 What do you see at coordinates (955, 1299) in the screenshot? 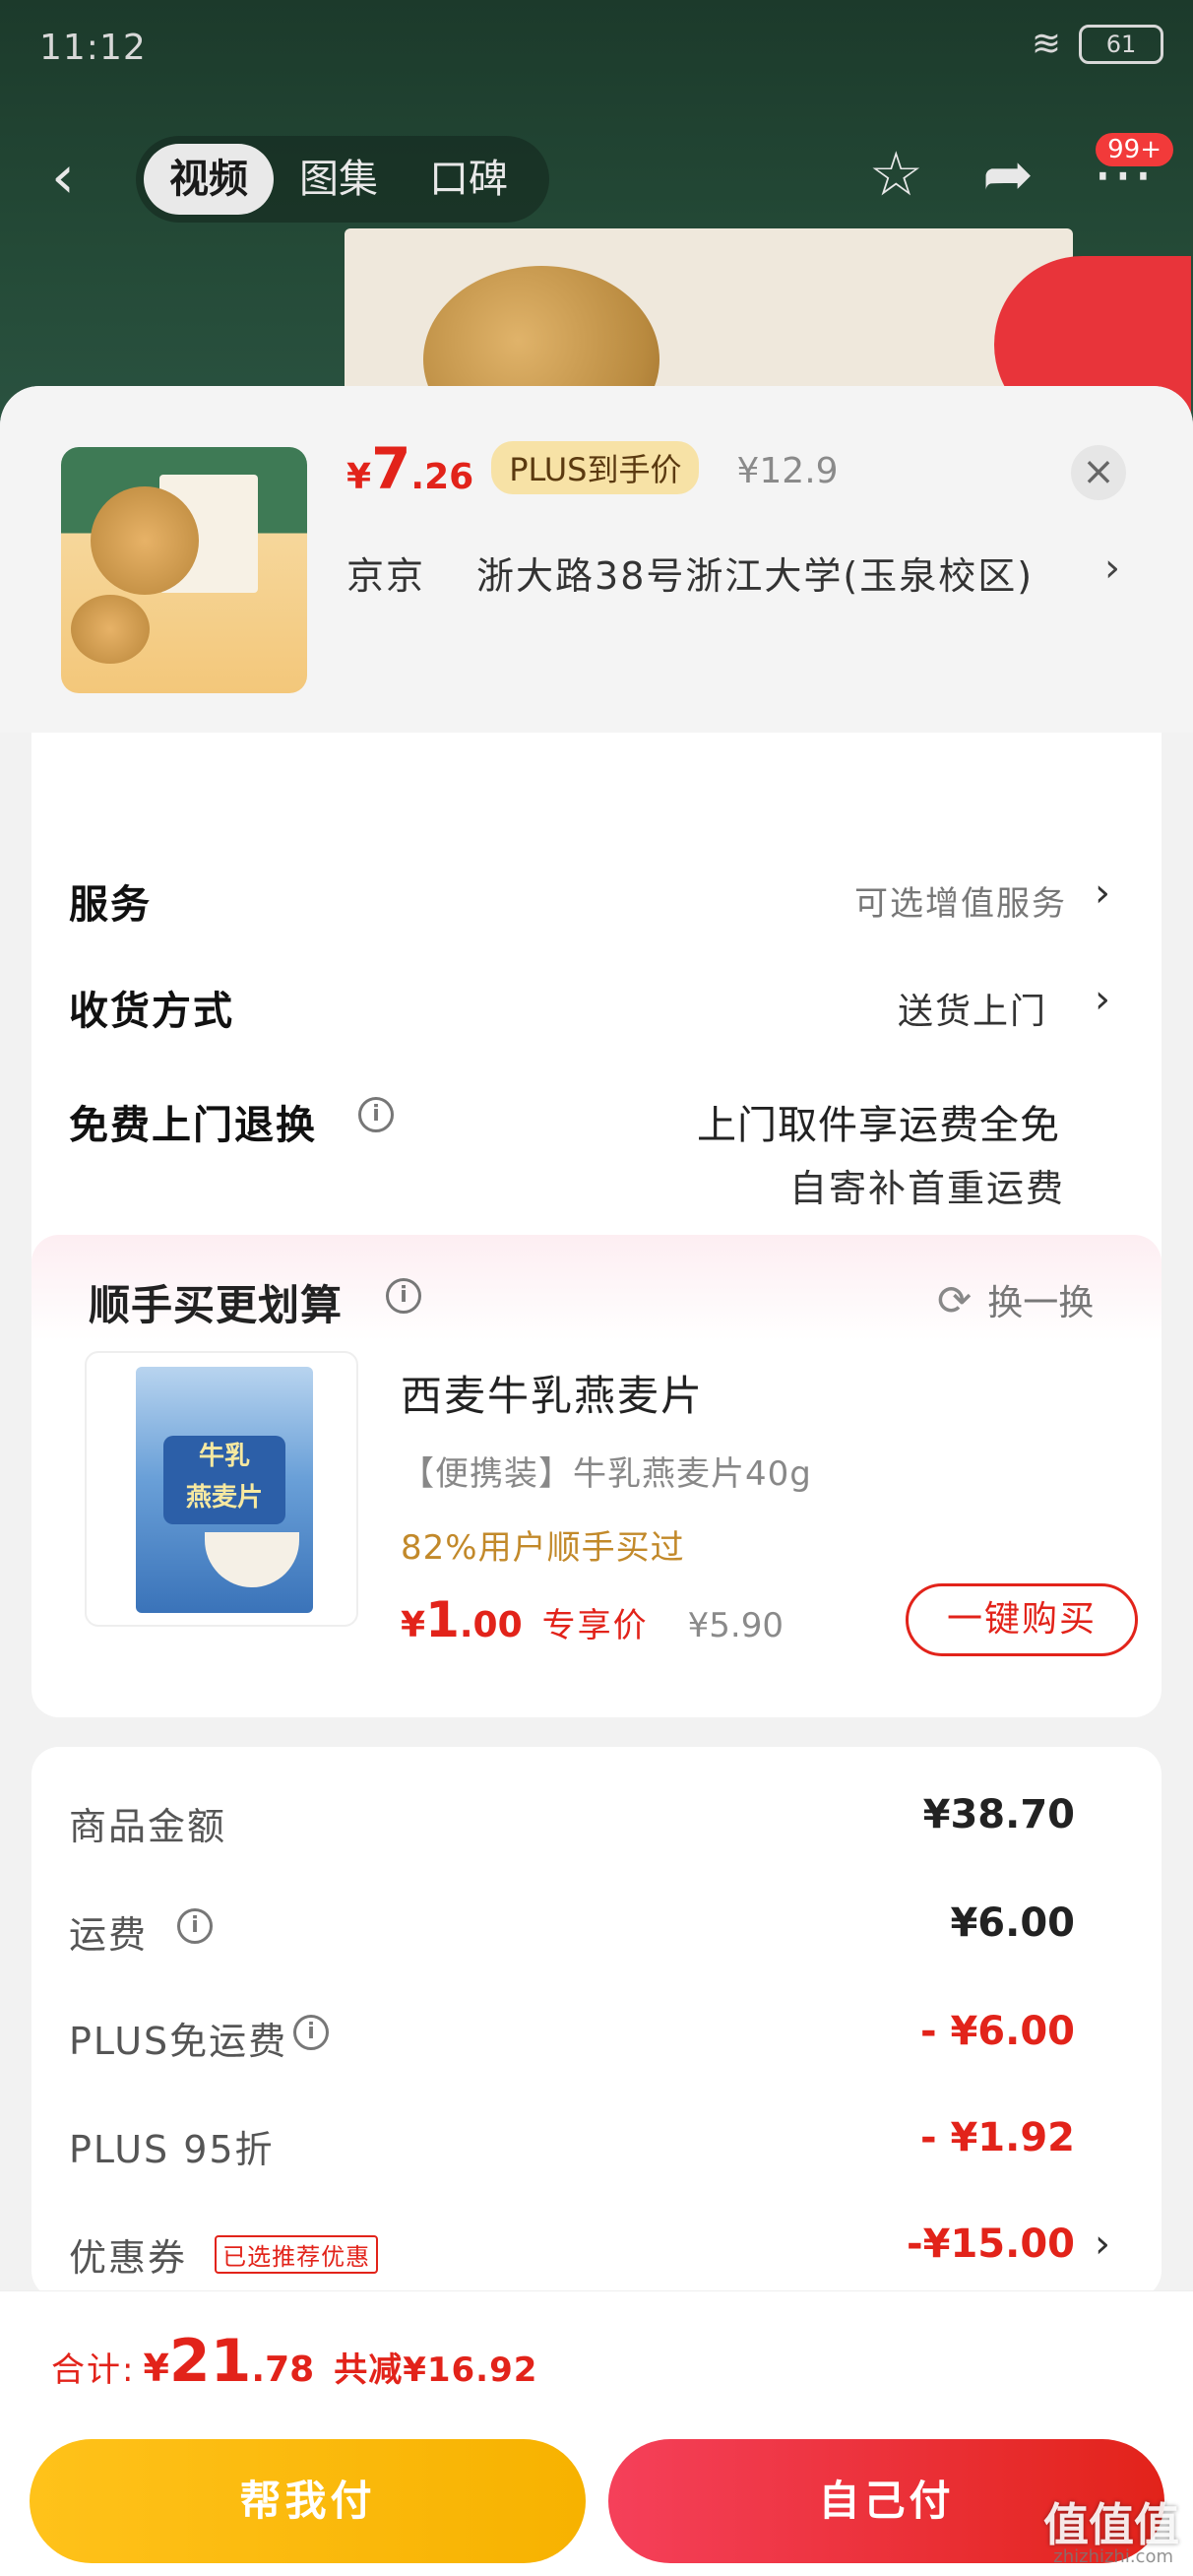
I see `refresh-icon: ⟳` at bounding box center [955, 1299].